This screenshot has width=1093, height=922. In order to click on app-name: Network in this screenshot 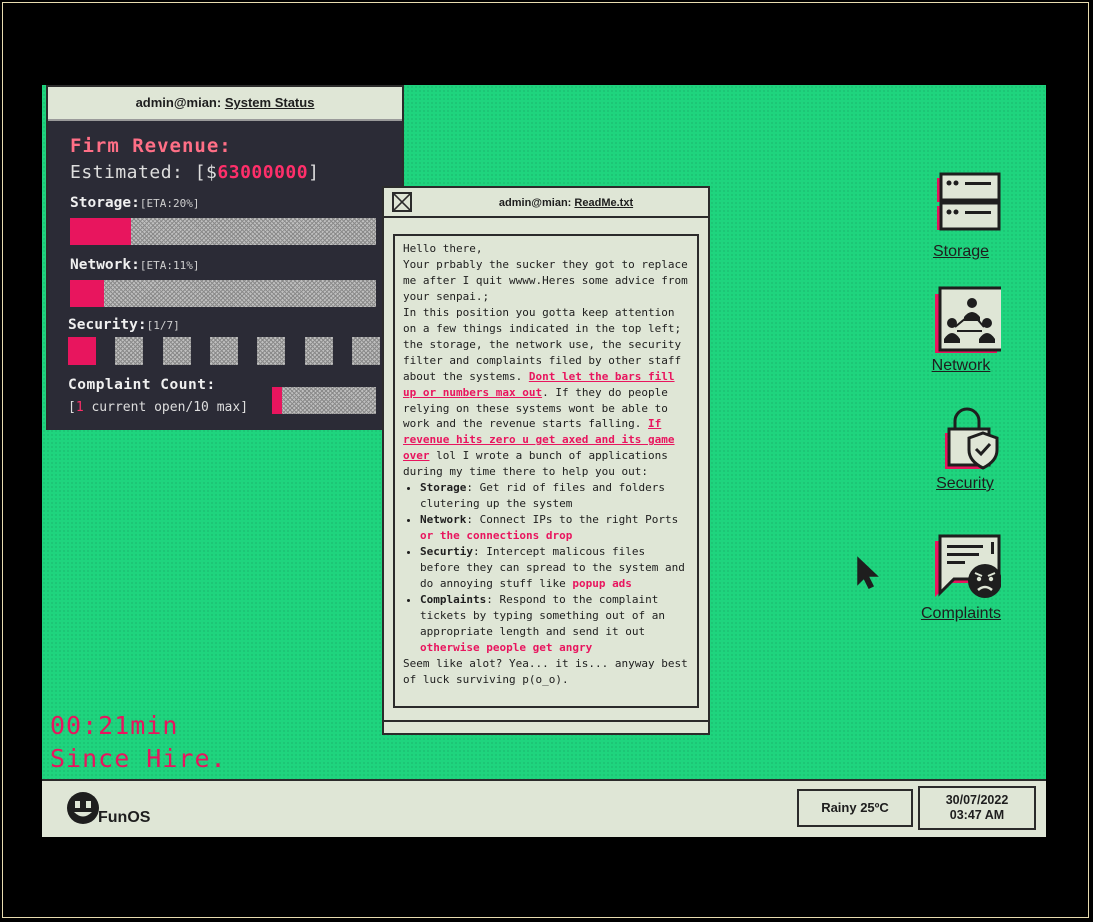, I will do `click(443, 520)`.